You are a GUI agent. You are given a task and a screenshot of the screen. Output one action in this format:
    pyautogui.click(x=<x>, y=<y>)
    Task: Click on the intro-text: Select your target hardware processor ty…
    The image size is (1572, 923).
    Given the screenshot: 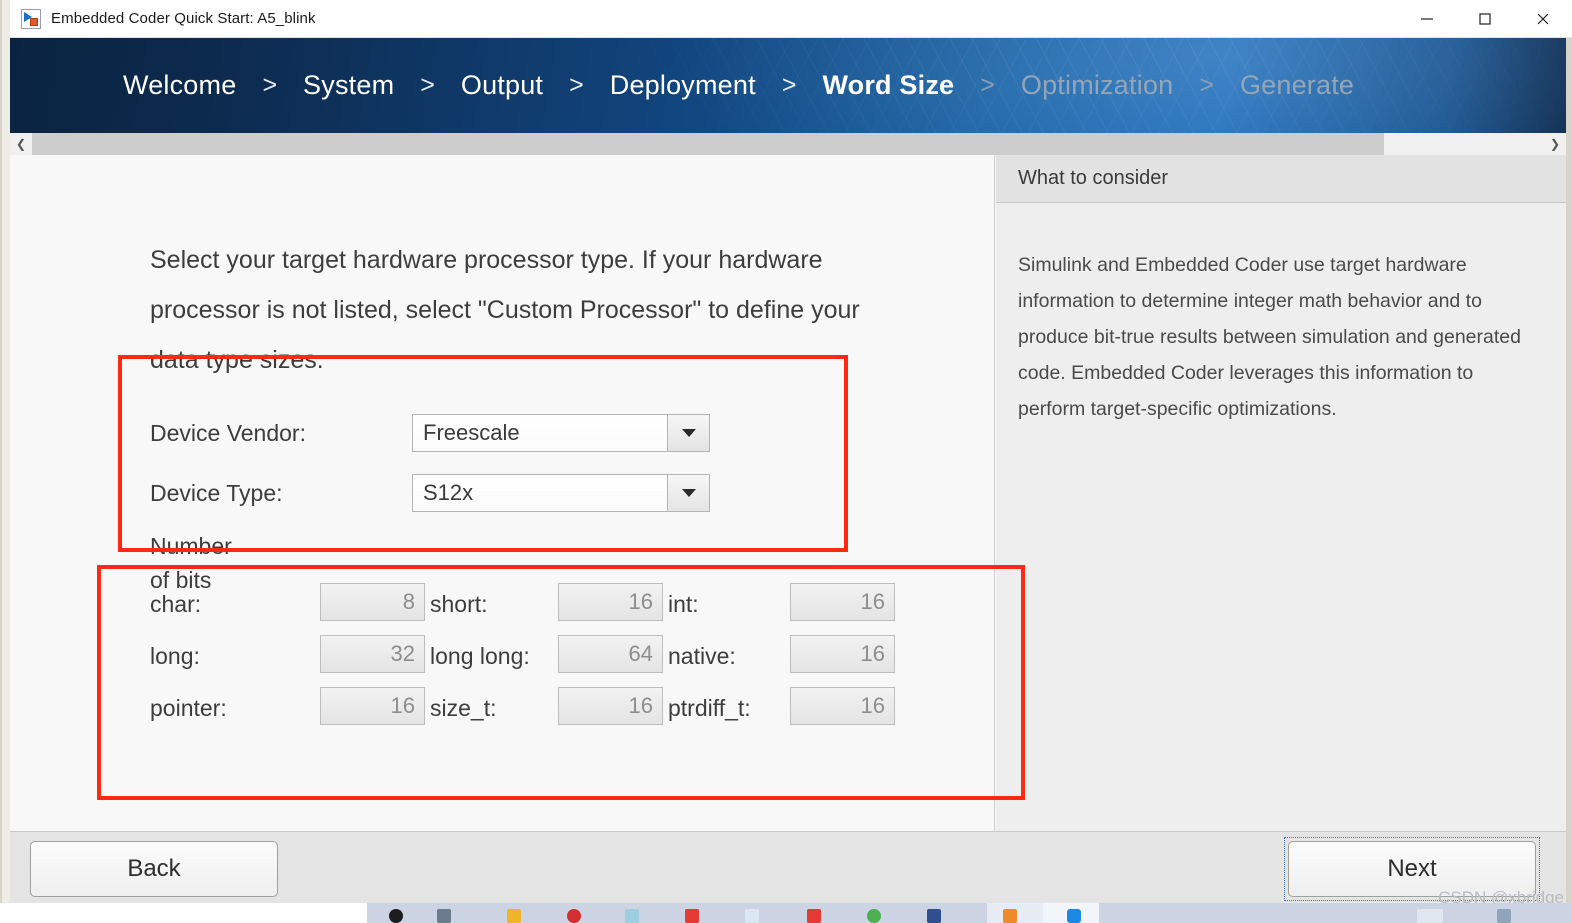 What is the action you would take?
    pyautogui.click(x=505, y=310)
    